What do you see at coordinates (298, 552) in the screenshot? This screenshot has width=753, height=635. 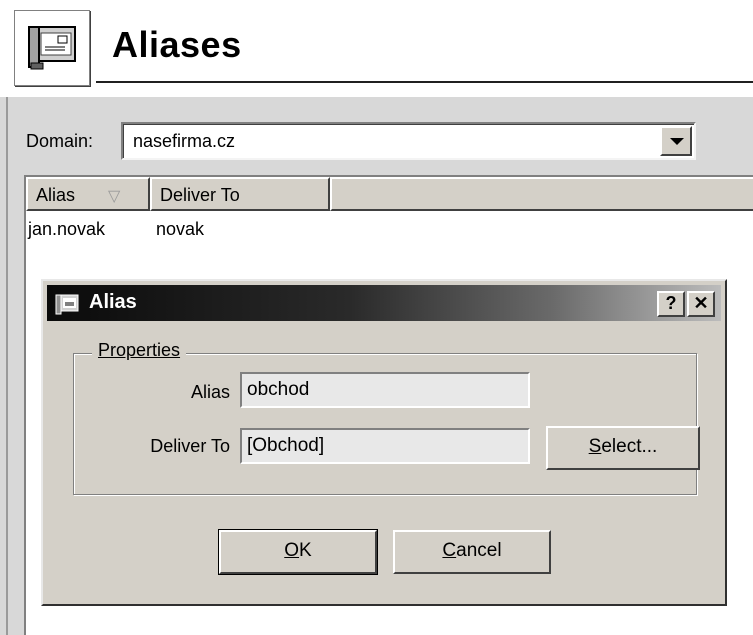 I see `ok-button: OK` at bounding box center [298, 552].